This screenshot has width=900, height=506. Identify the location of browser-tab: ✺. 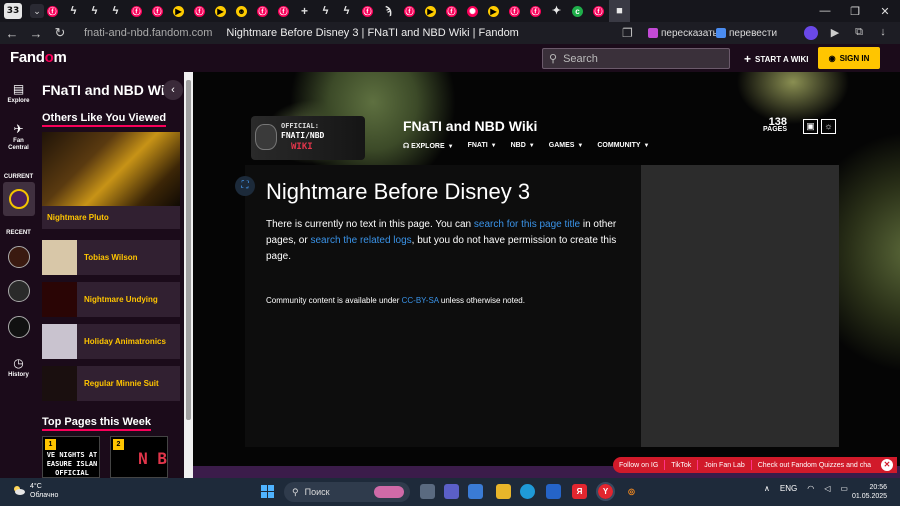
(472, 11).